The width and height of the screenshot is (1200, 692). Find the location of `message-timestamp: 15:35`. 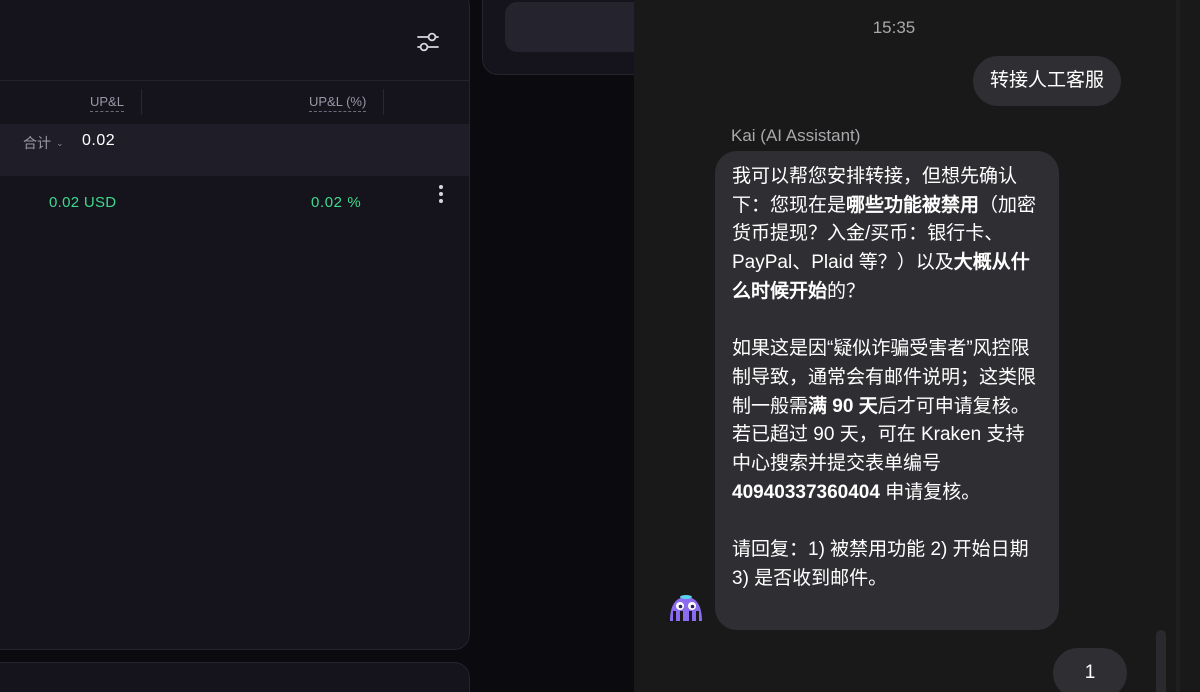

message-timestamp: 15:35 is located at coordinates (894, 27).